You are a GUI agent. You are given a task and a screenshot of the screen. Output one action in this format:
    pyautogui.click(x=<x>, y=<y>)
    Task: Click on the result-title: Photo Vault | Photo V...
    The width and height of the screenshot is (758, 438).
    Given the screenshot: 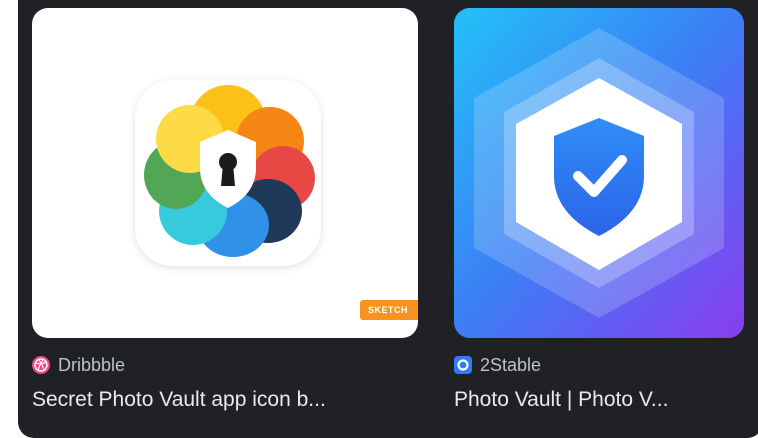 What is the action you would take?
    pyautogui.click(x=599, y=400)
    